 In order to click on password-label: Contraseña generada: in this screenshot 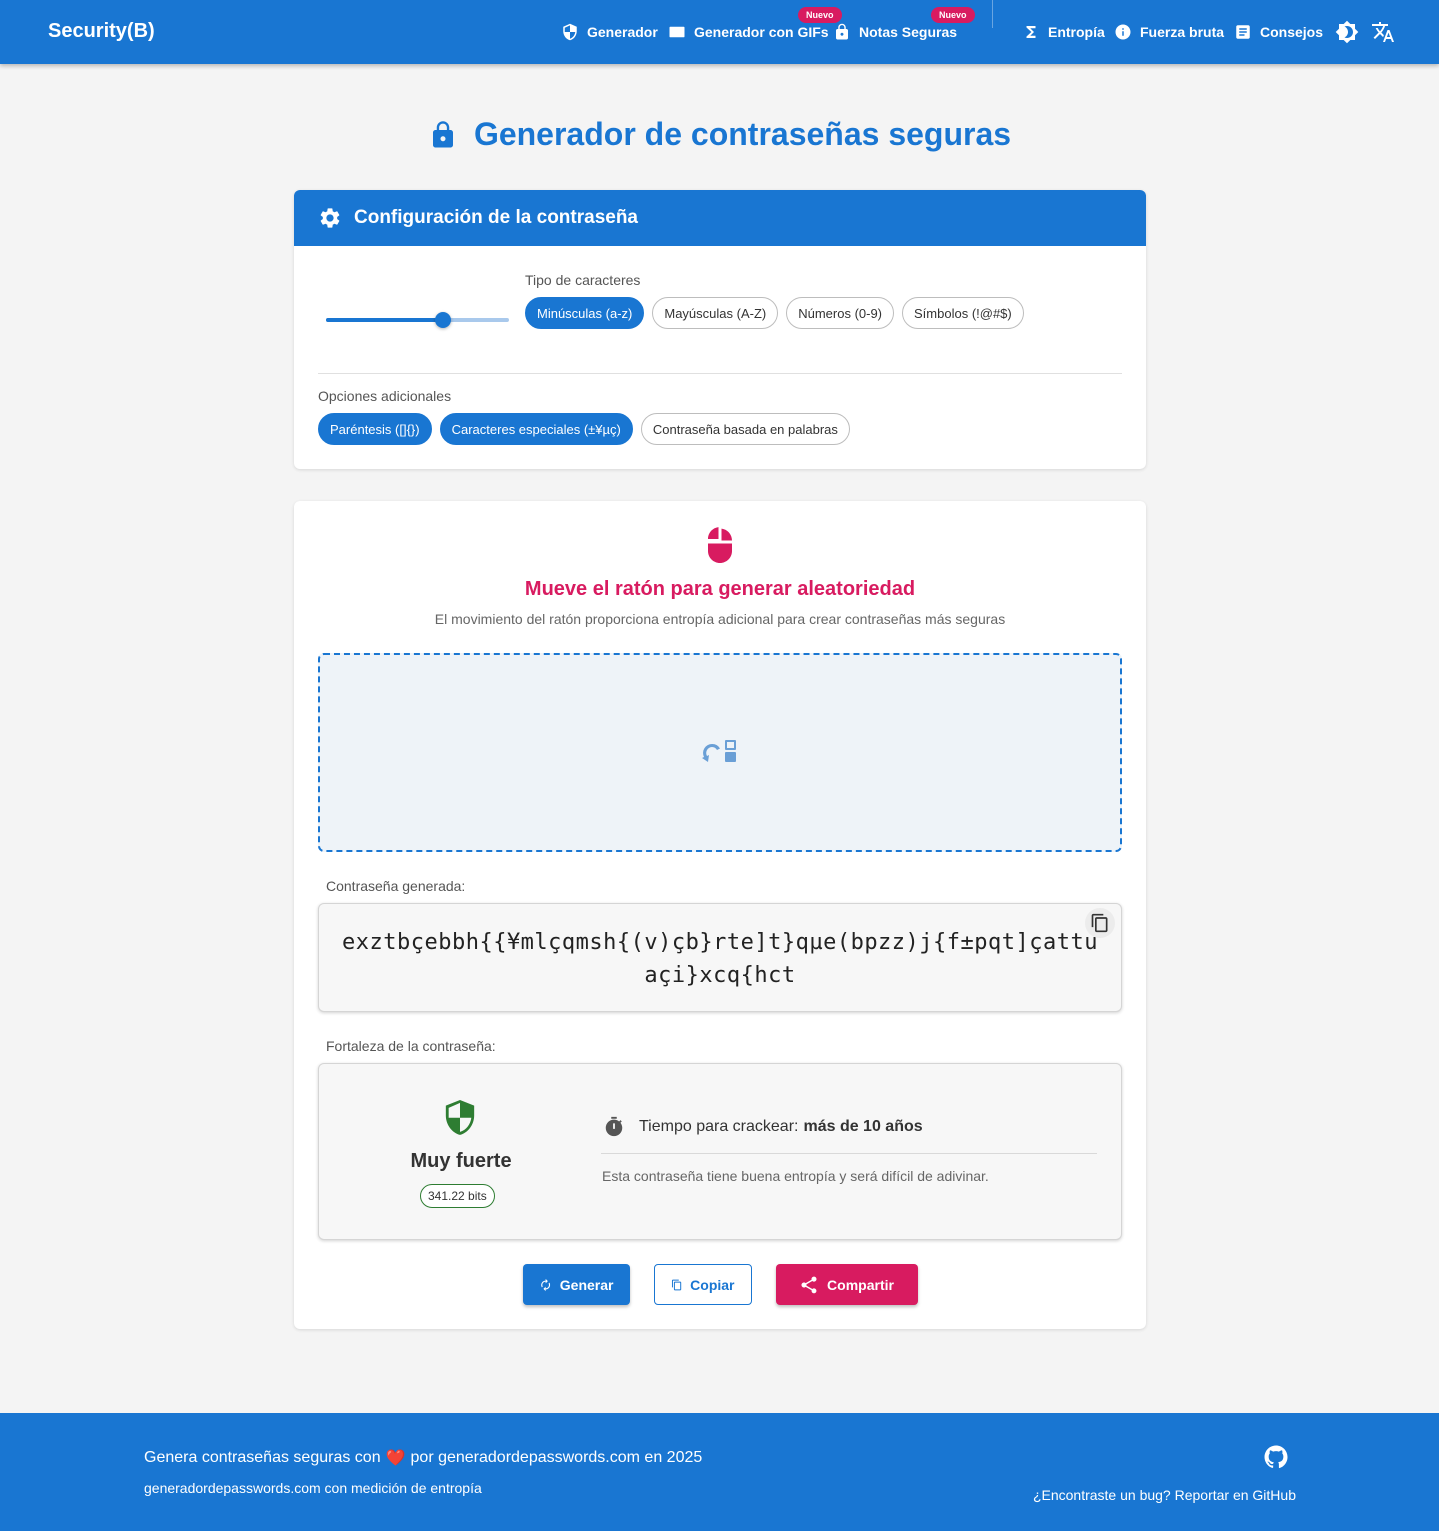, I will do `click(396, 886)`.